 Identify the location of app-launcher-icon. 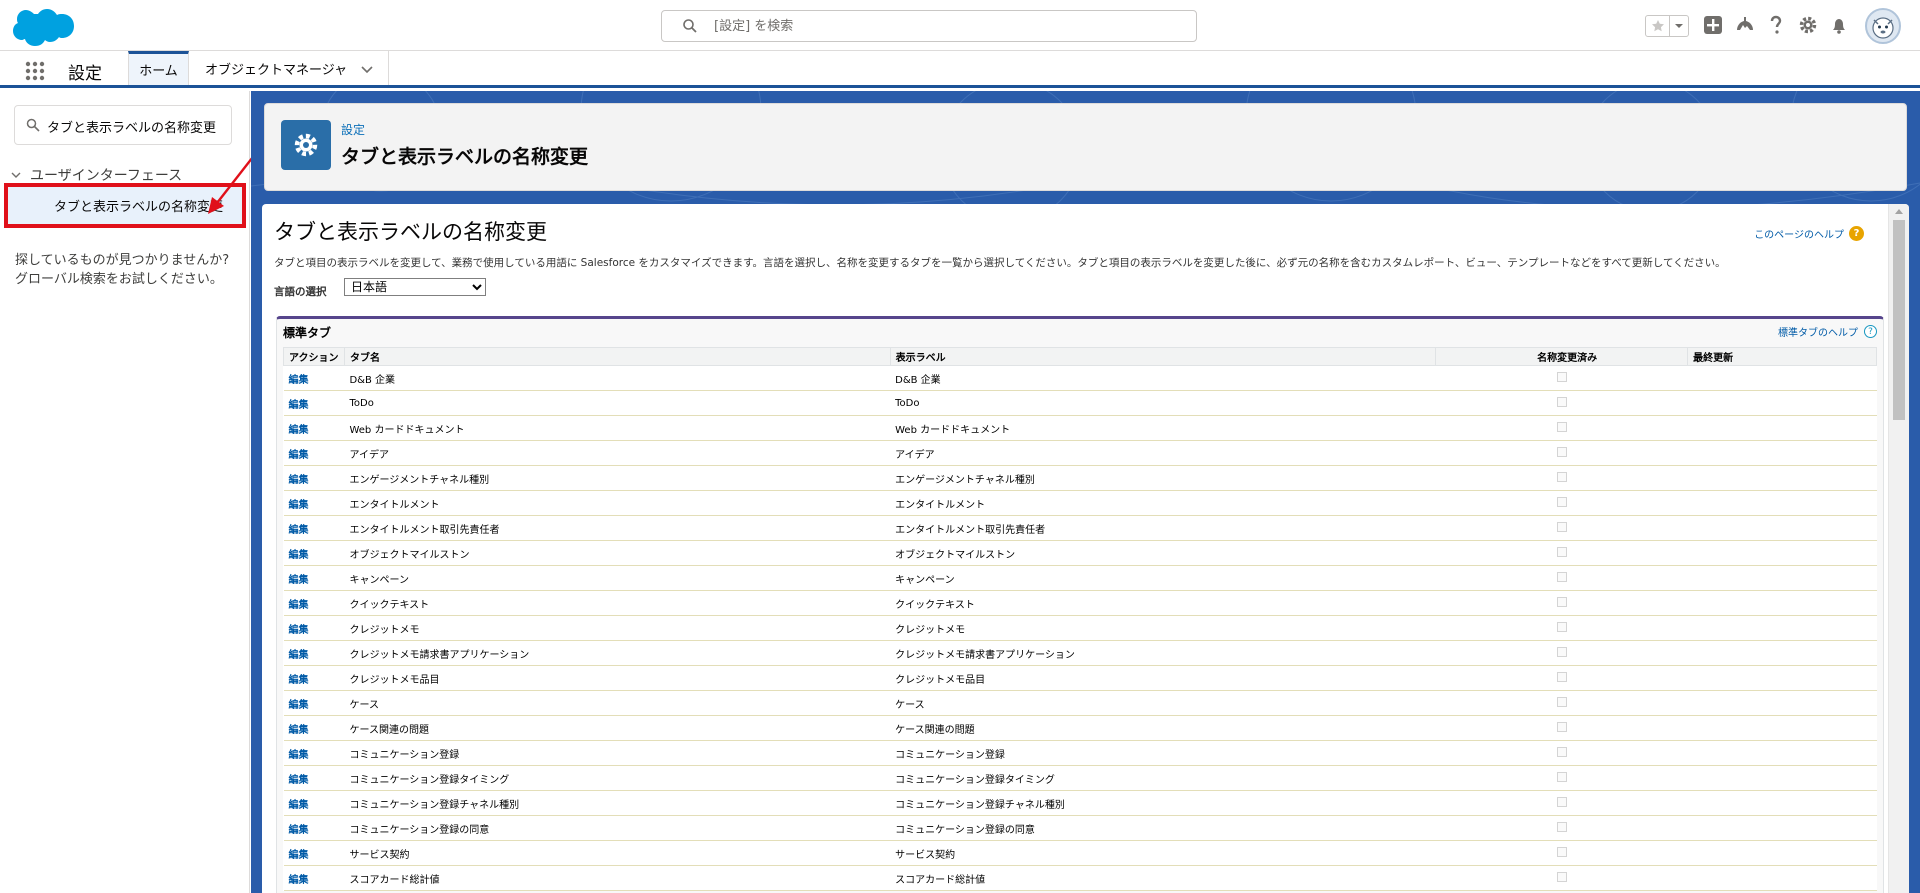
(35, 71).